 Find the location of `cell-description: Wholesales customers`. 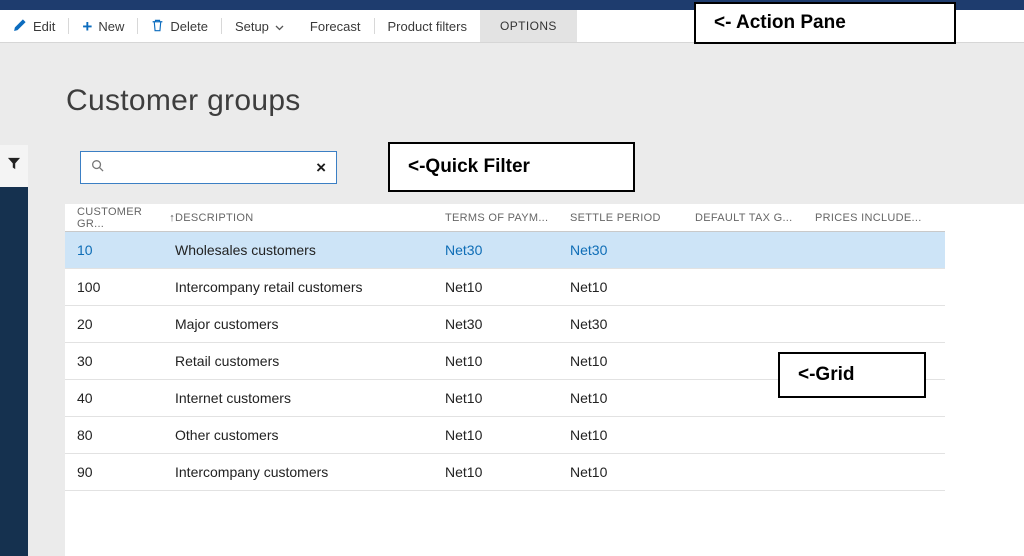

cell-description: Wholesales customers is located at coordinates (310, 250).